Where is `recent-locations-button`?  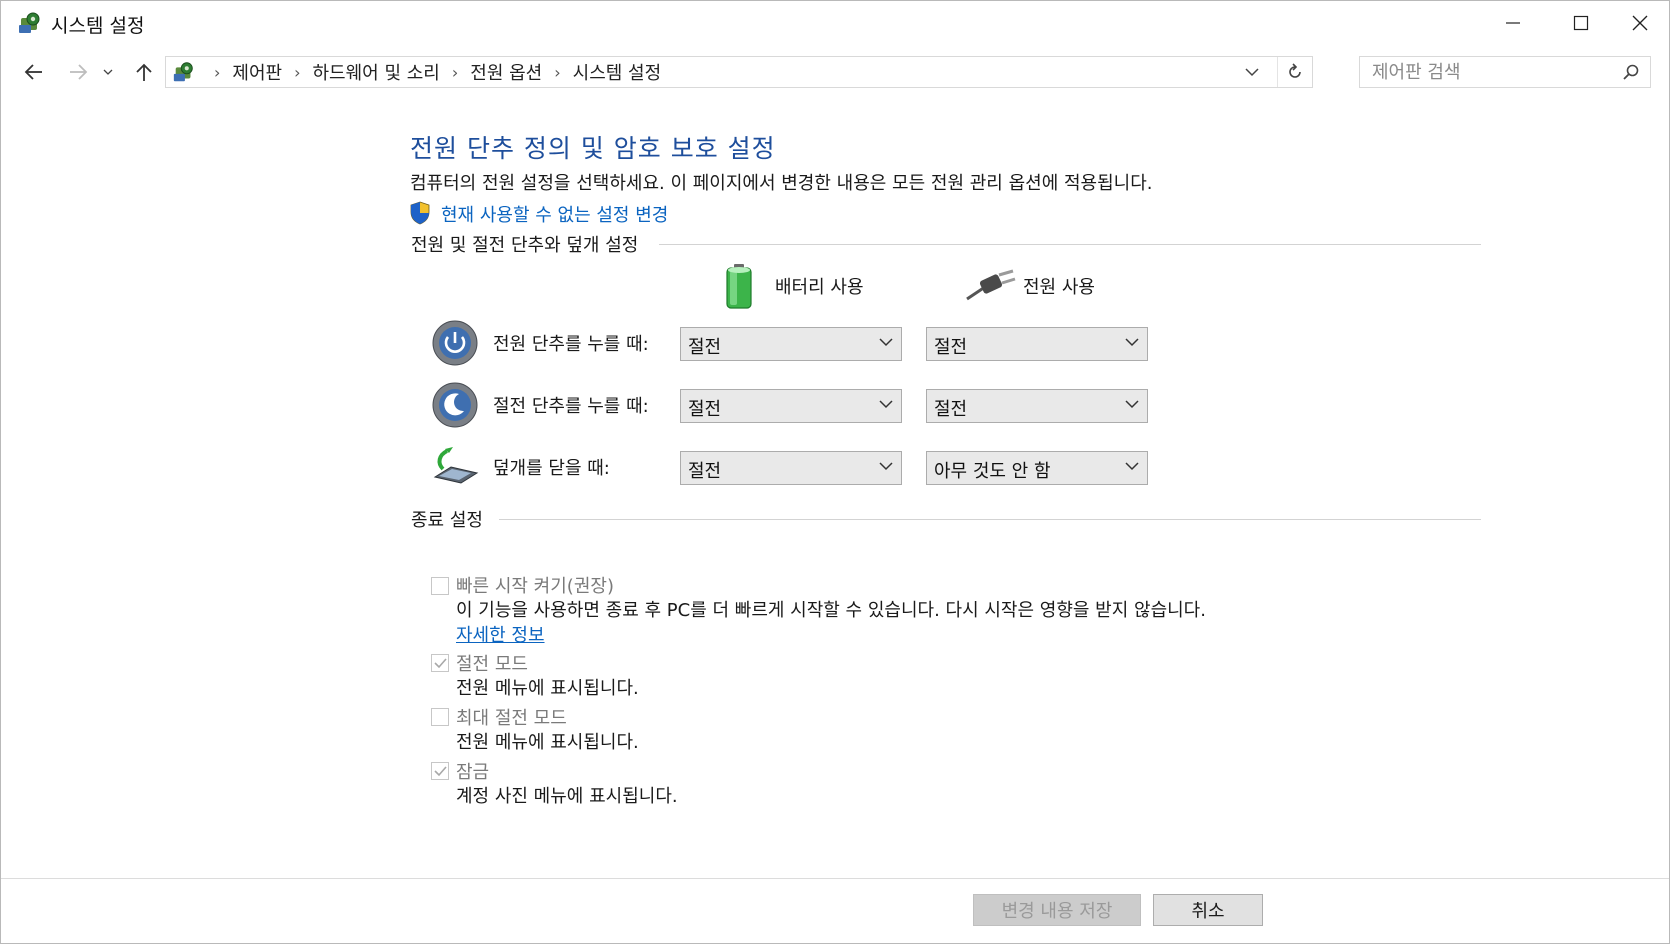
recent-locations-button is located at coordinates (108, 72).